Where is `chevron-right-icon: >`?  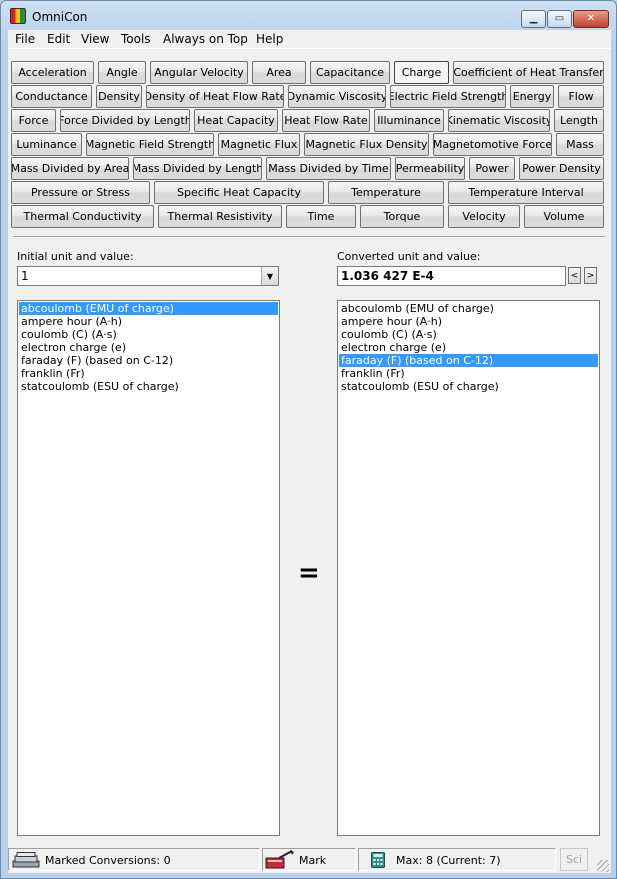 chevron-right-icon: > is located at coordinates (590, 275).